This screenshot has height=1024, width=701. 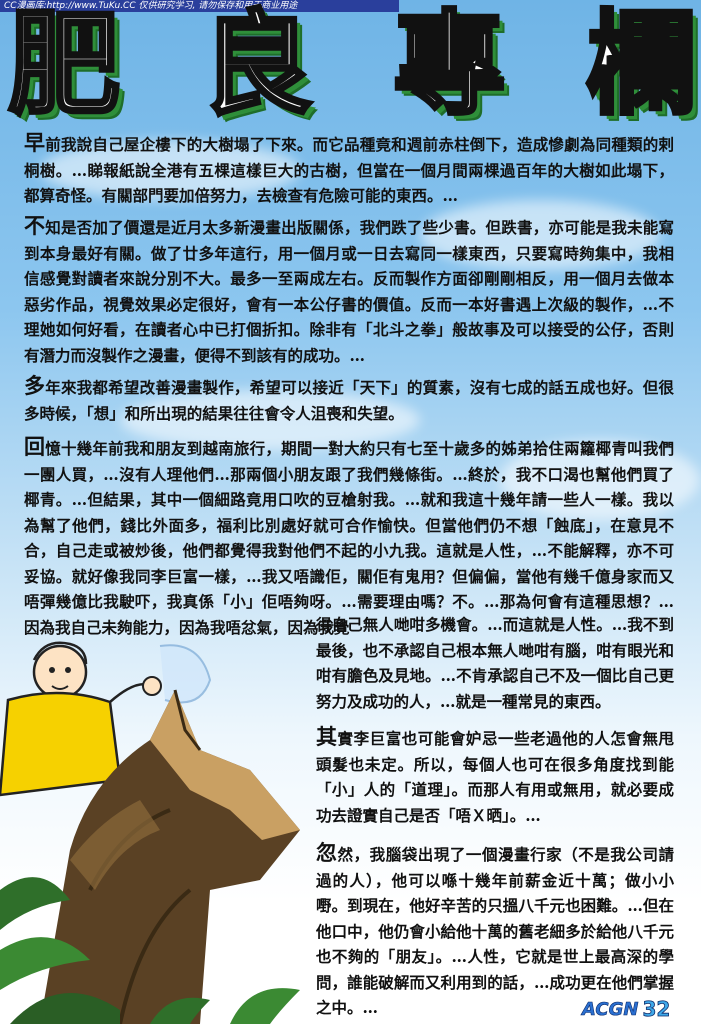 I want to click on page-number: 32, so click(x=656, y=1009).